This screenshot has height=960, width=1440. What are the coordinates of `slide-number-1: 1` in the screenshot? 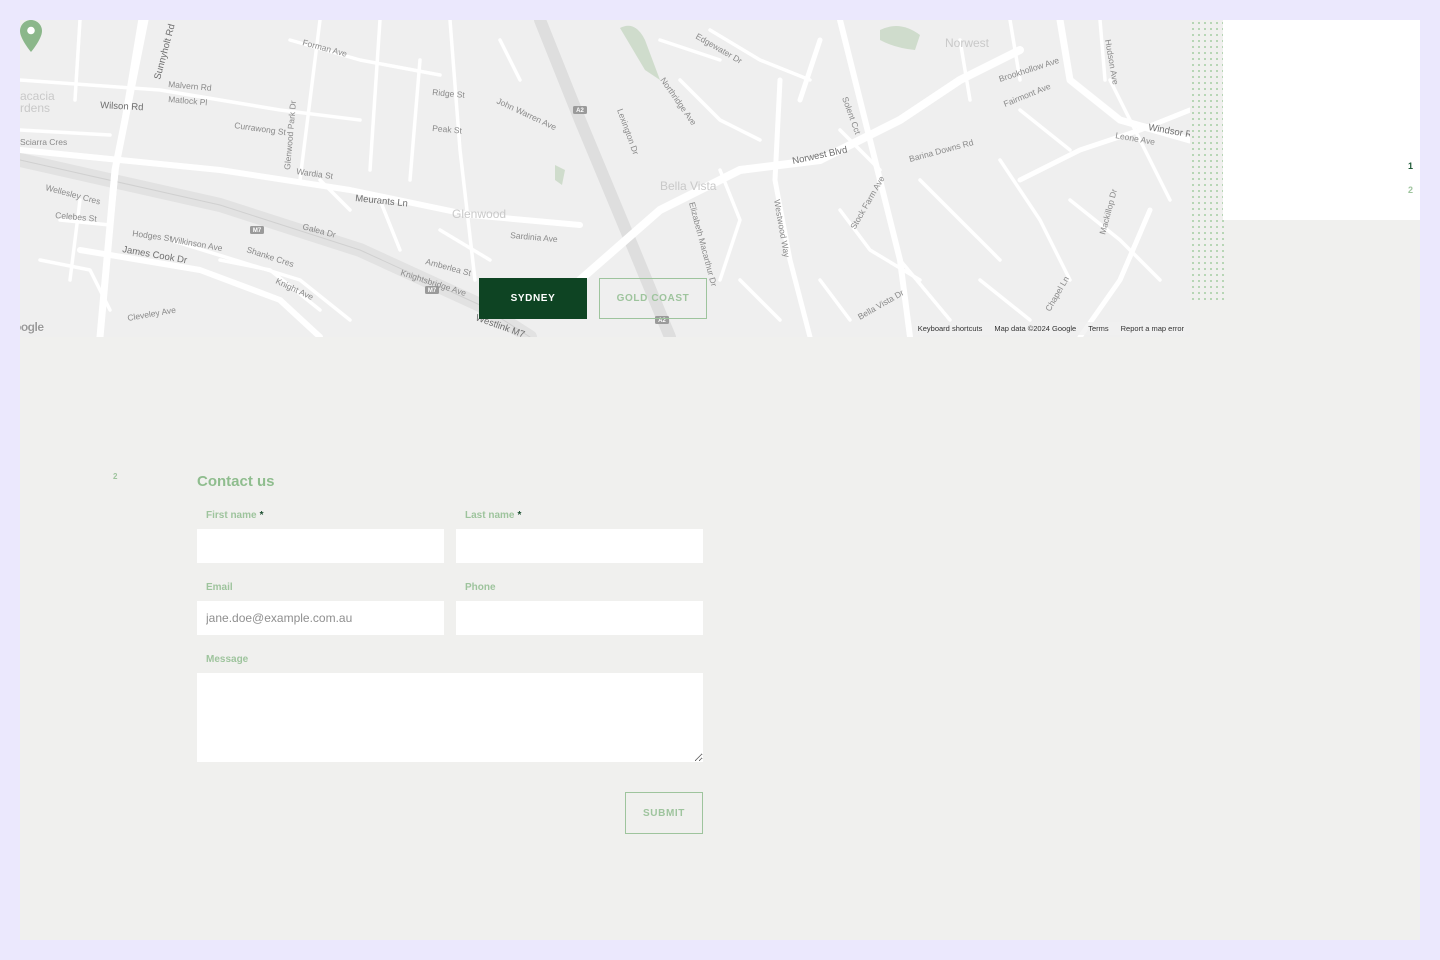 It's located at (1410, 166).